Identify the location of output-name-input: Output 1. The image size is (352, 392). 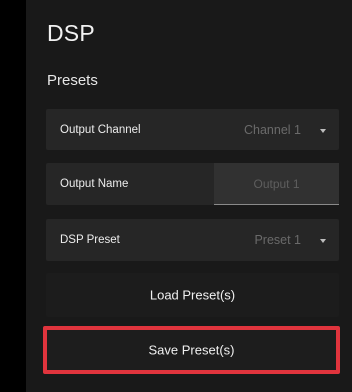
(276, 184).